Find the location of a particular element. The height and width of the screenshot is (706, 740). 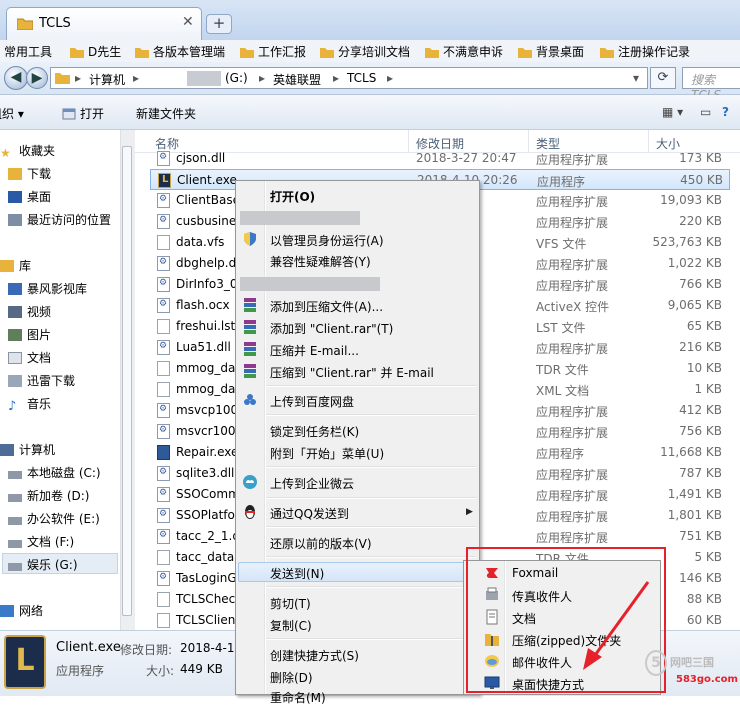

annotation-arrow is located at coordinates (616, 625).